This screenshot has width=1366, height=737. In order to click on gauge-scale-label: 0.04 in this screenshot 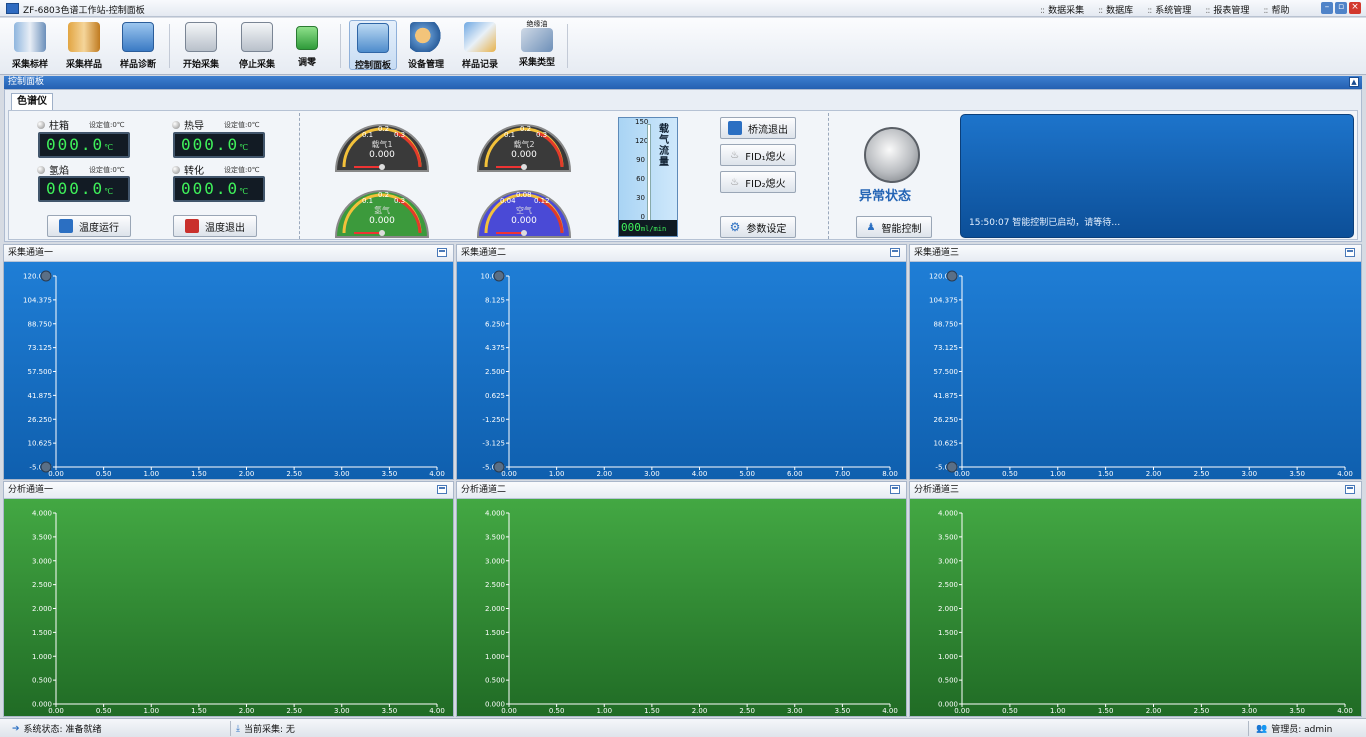, I will do `click(508, 201)`.